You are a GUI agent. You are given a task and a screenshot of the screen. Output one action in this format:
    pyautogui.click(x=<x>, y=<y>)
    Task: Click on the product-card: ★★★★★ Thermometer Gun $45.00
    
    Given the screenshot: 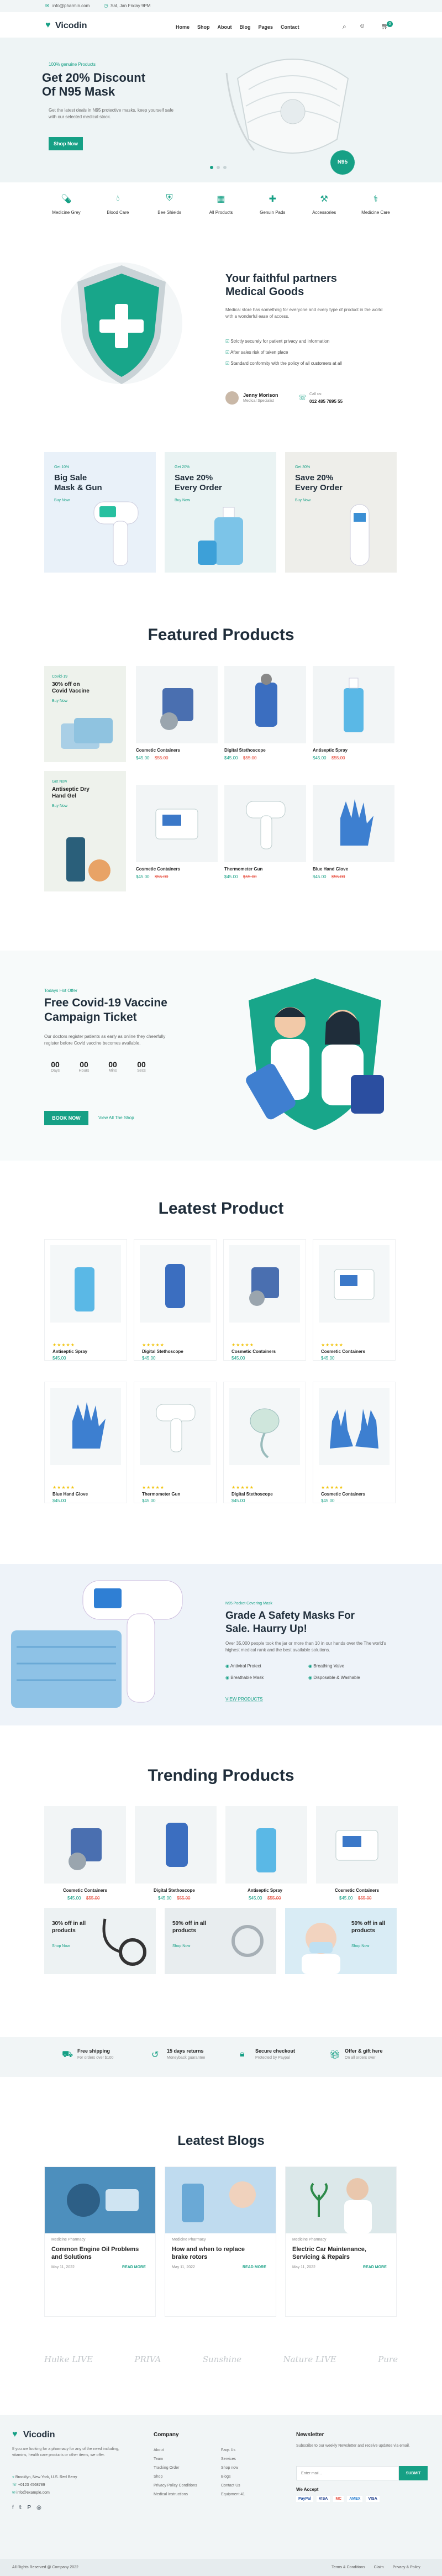 What is the action you would take?
    pyautogui.click(x=175, y=1442)
    